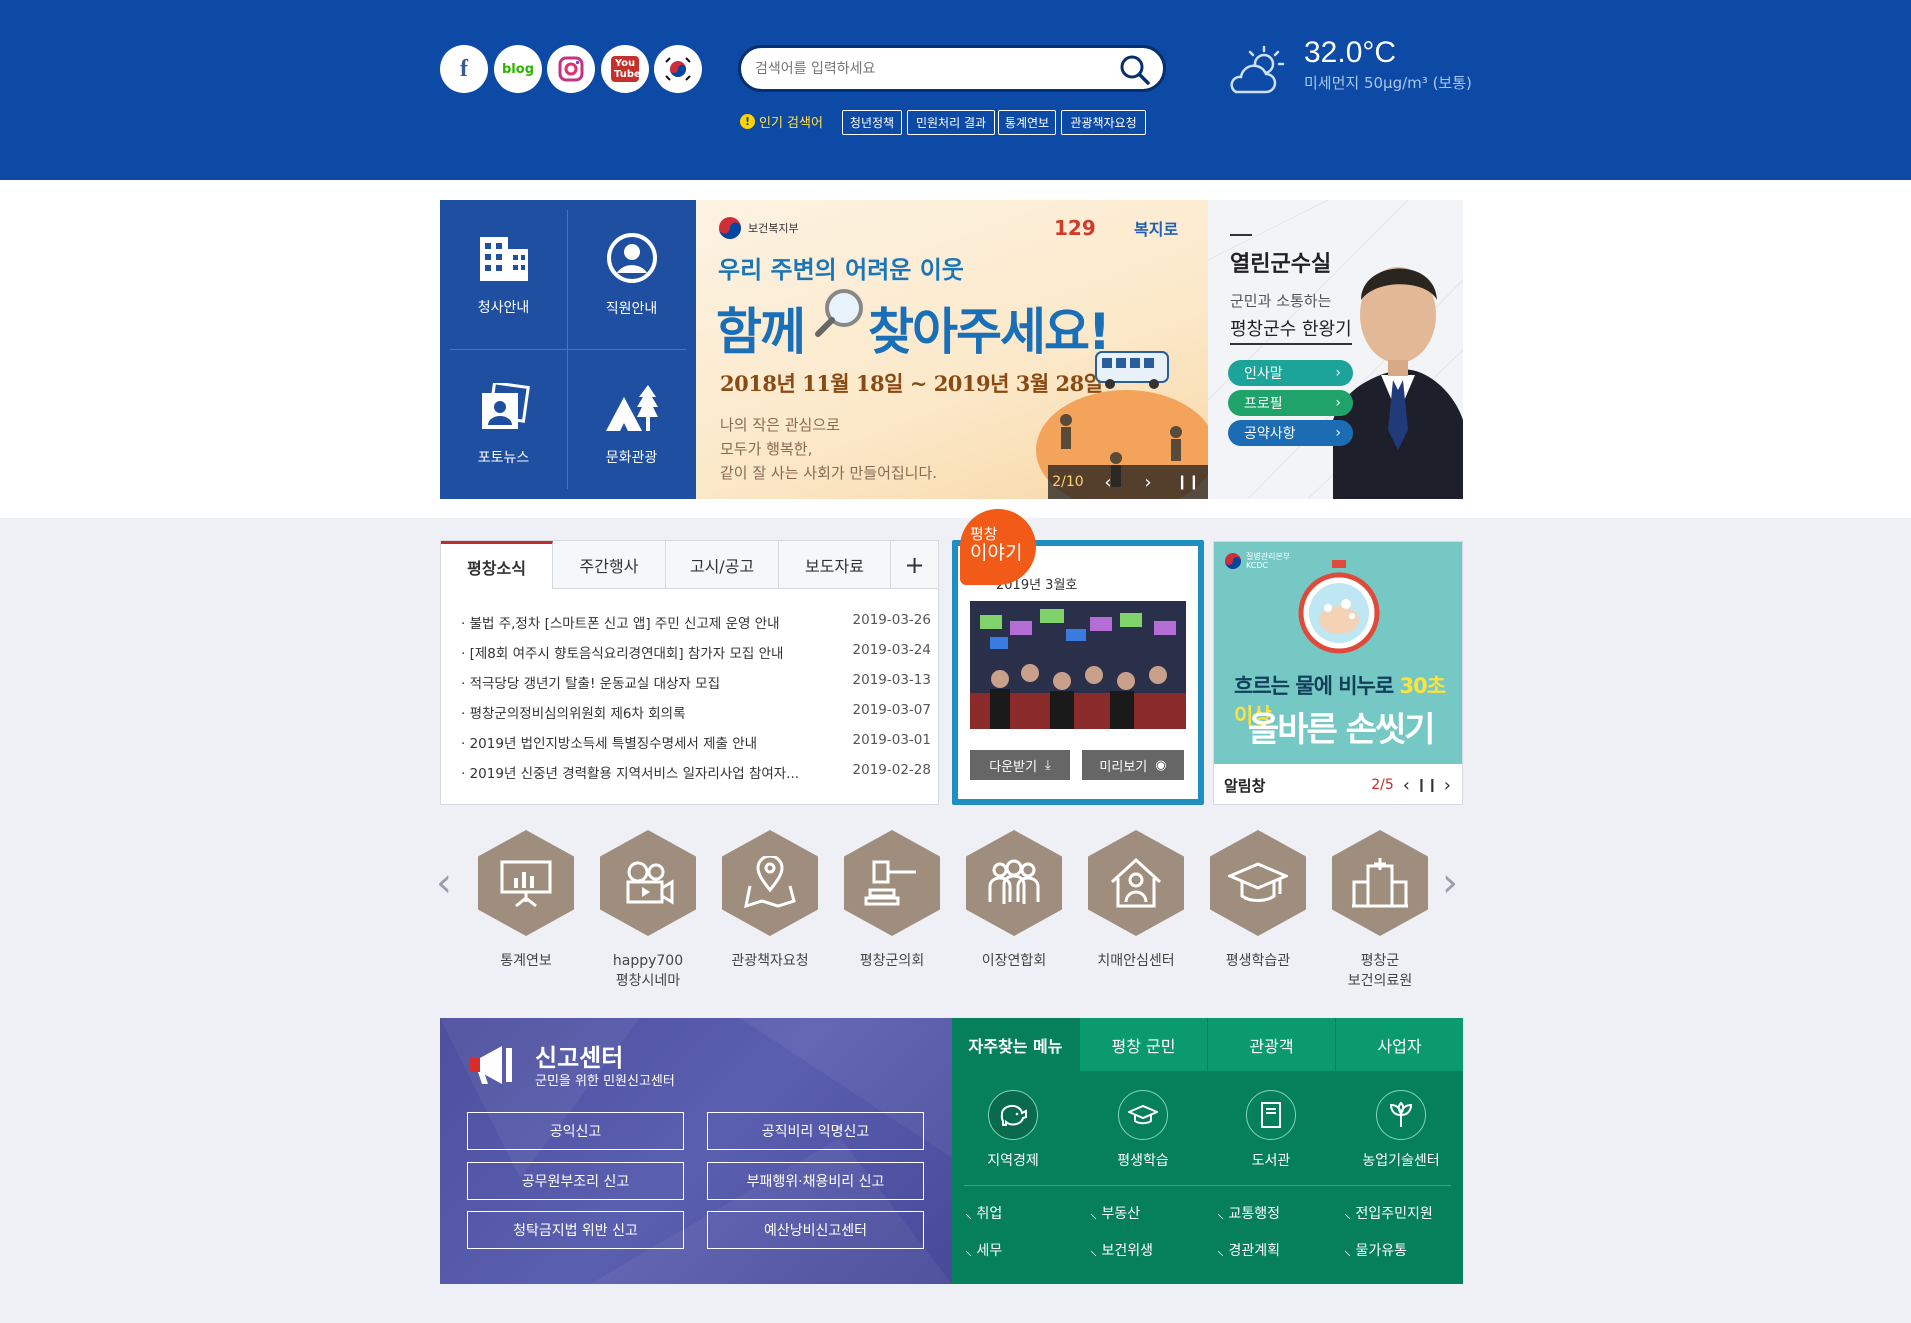 Image resolution: width=1911 pixels, height=1323 pixels. Describe the element at coordinates (781, 121) in the screenshot. I see `popular-keywords-label: ! 인기 검색어` at that location.